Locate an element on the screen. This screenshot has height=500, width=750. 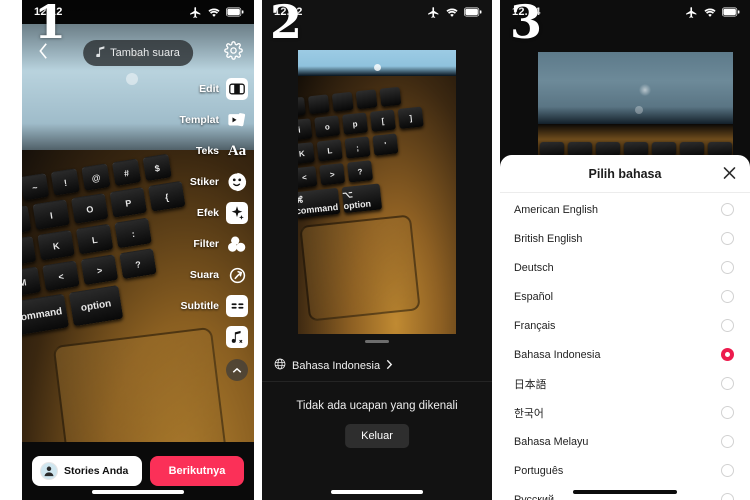
thumb-deck-region is located at coordinates (635, 140).